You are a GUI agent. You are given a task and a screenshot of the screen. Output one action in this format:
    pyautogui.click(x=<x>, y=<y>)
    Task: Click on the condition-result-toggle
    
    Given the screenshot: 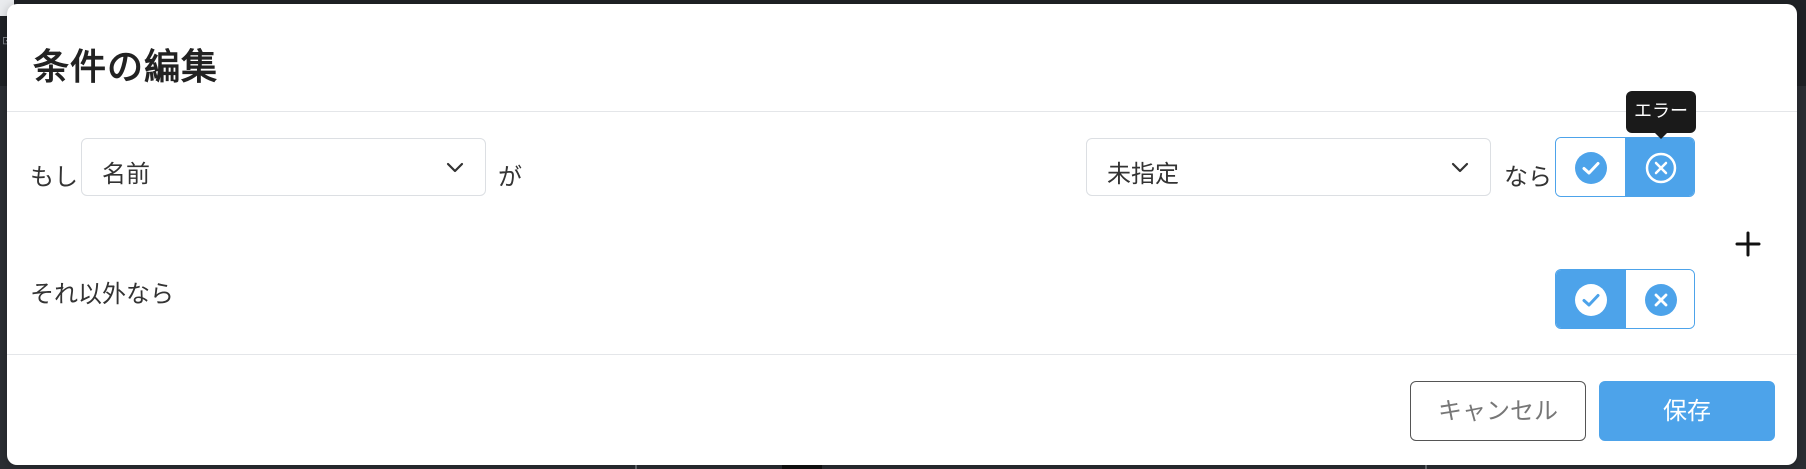 What is the action you would take?
    pyautogui.click(x=1625, y=167)
    